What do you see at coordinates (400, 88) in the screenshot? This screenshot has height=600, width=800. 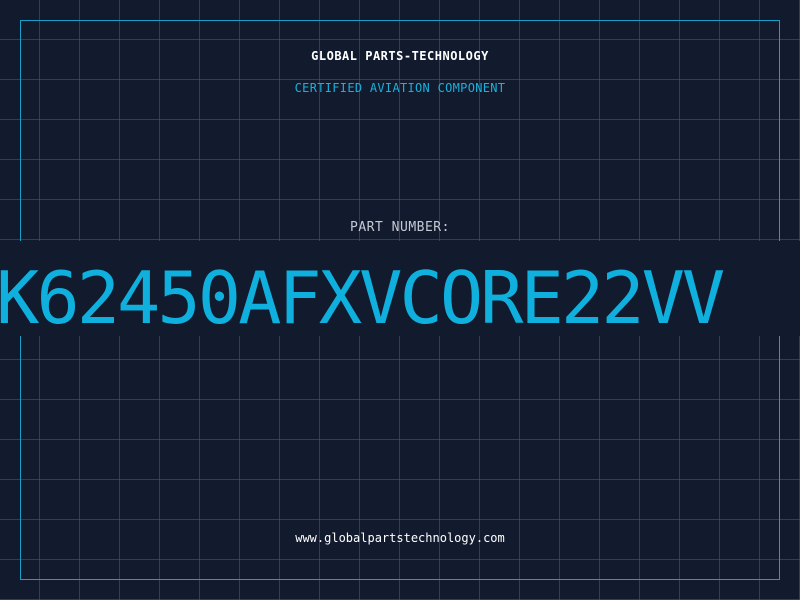 I see `certification-subtitle: CERTIFIED AVIATION COMPONENT` at bounding box center [400, 88].